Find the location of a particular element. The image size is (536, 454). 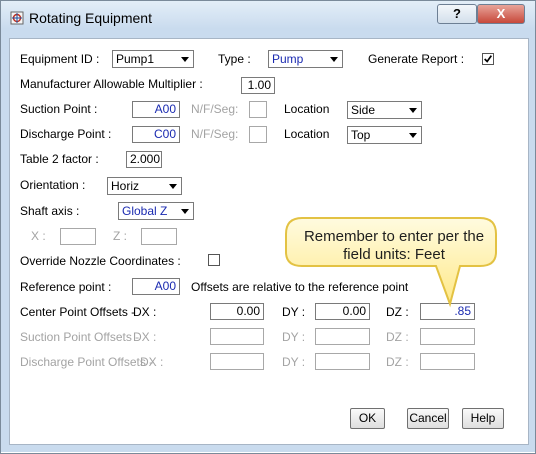

cancel-button: Cancel is located at coordinates (428, 418).